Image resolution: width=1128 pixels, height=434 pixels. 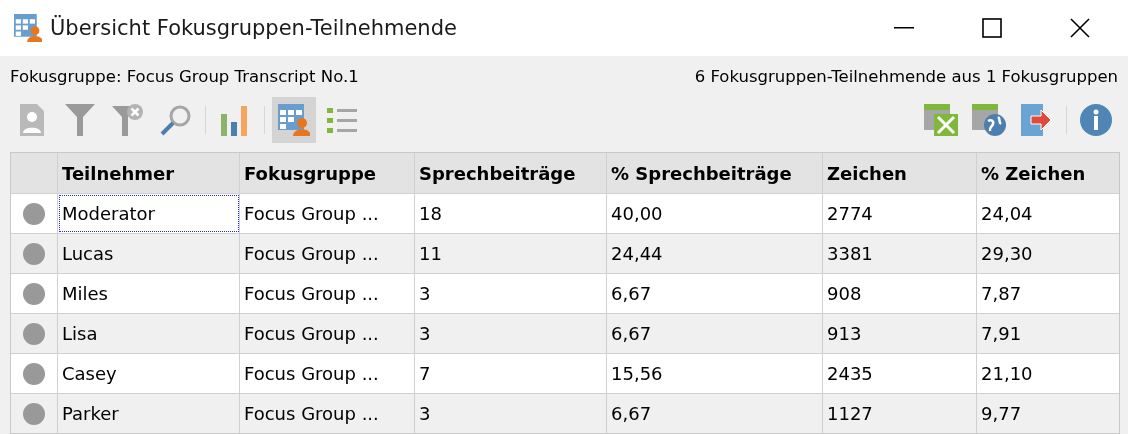 What do you see at coordinates (900, 293) in the screenshot?
I see `table-cell: 908` at bounding box center [900, 293].